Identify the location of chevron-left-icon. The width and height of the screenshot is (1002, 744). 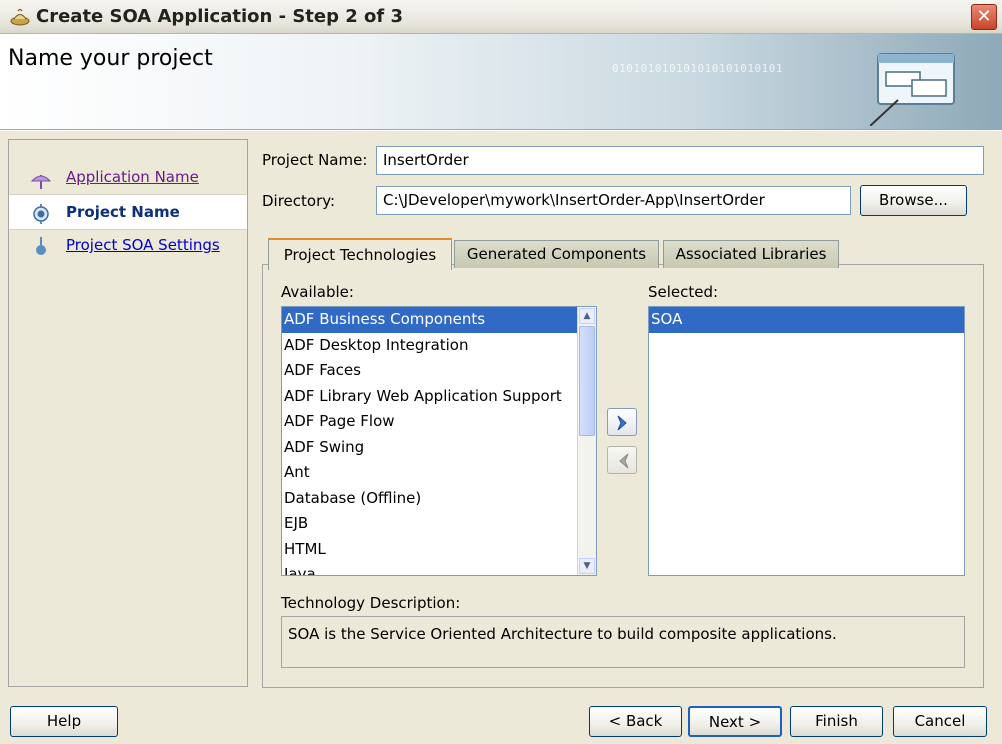
(624, 461).